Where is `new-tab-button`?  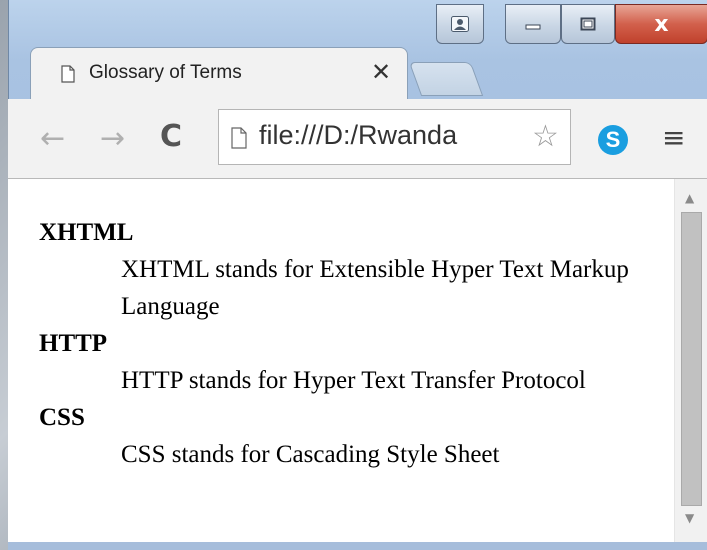
new-tab-button is located at coordinates (446, 79).